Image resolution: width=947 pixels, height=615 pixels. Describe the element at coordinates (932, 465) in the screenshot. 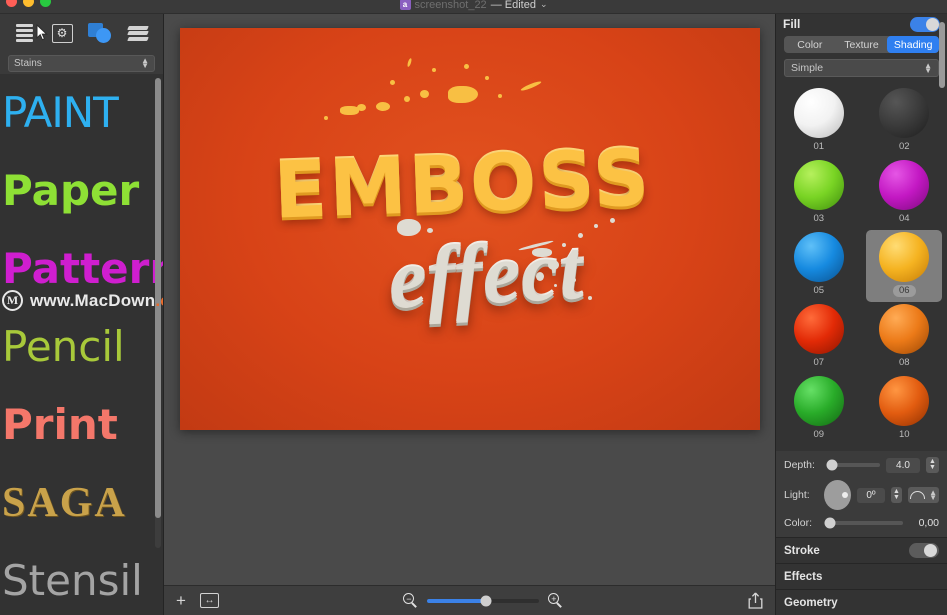

I see `depth-stepper: ▲ ▼` at that location.